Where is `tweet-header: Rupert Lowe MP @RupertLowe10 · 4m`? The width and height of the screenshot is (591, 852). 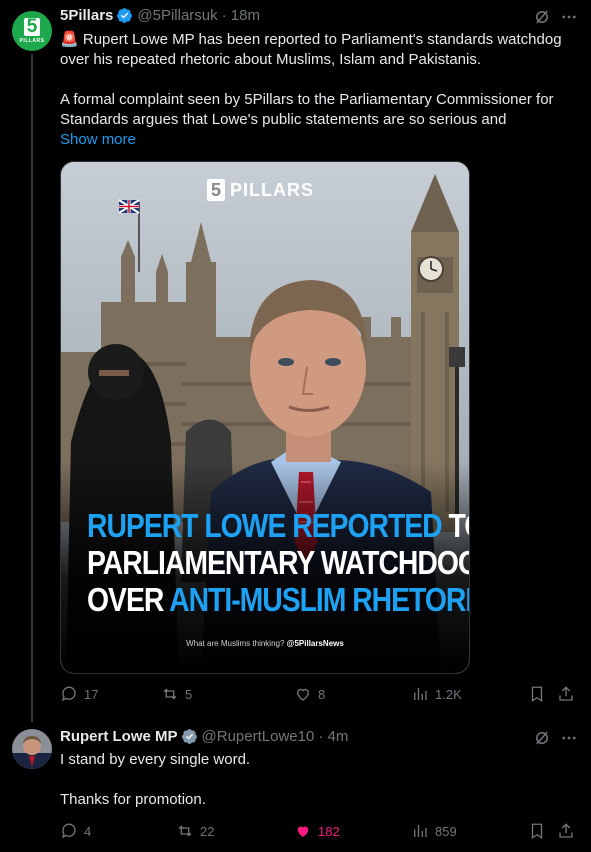
tweet-header: Rupert Lowe MP @RupertLowe10 · 4m is located at coordinates (204, 736).